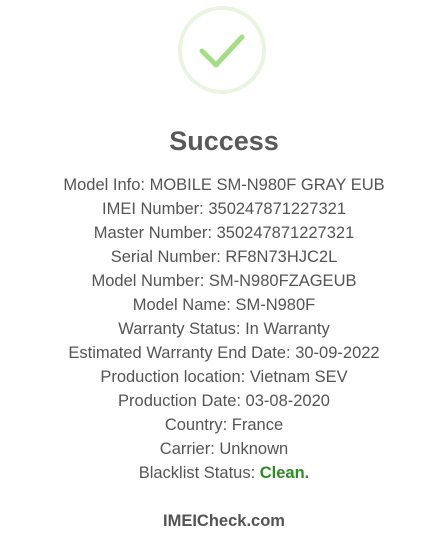  What do you see at coordinates (224, 185) in the screenshot?
I see `info-row-model-info: Model Info: MOBILE SM-N980F GRAY EUB` at bounding box center [224, 185].